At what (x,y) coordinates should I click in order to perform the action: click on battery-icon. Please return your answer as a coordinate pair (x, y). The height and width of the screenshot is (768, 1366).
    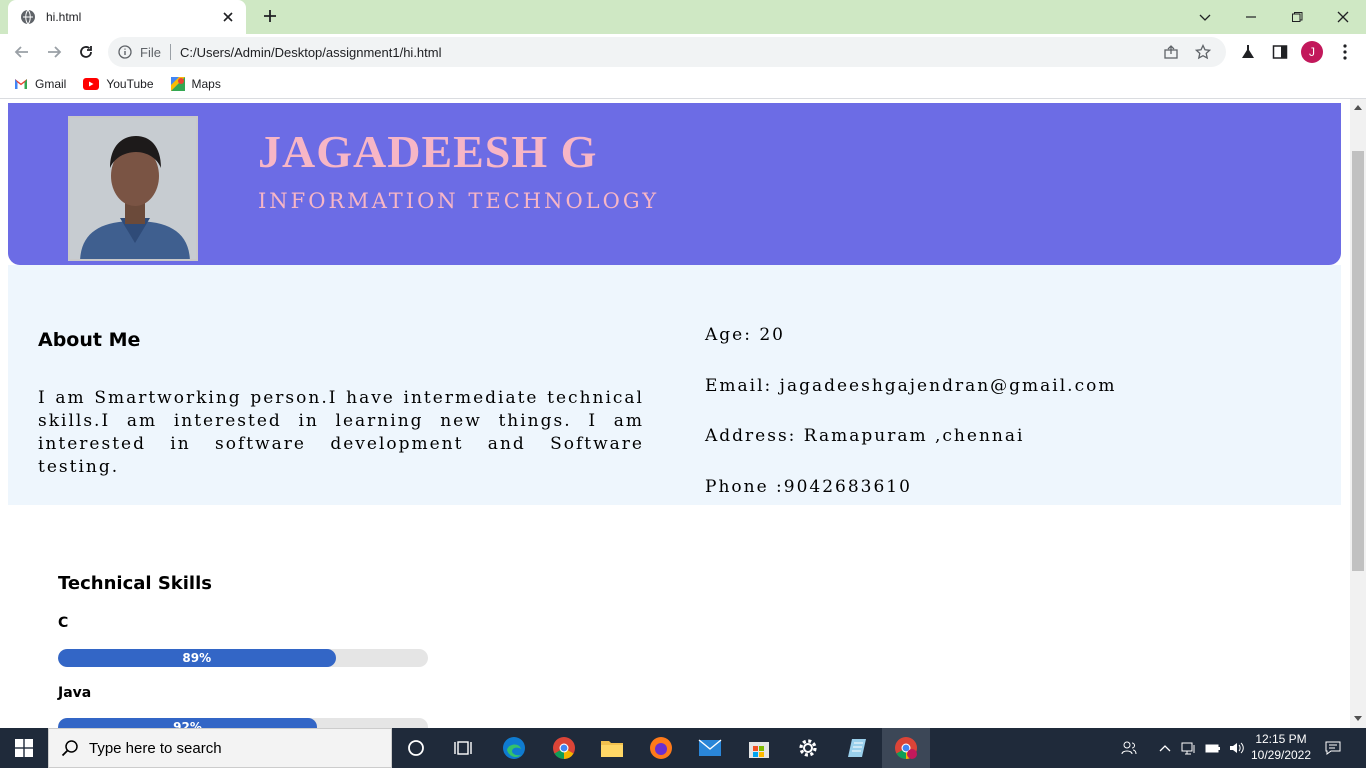
    Looking at the image, I should click on (1213, 748).